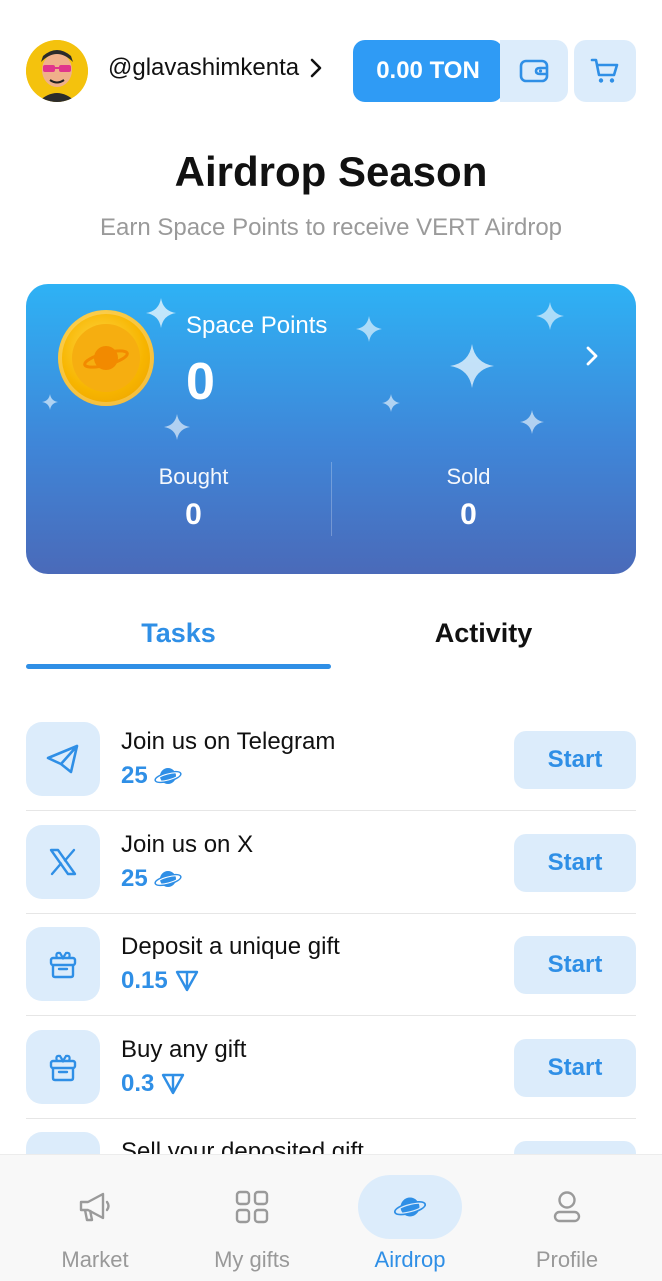 This screenshot has width=662, height=1281. I want to click on nav-label: Market, so click(95, 1259).